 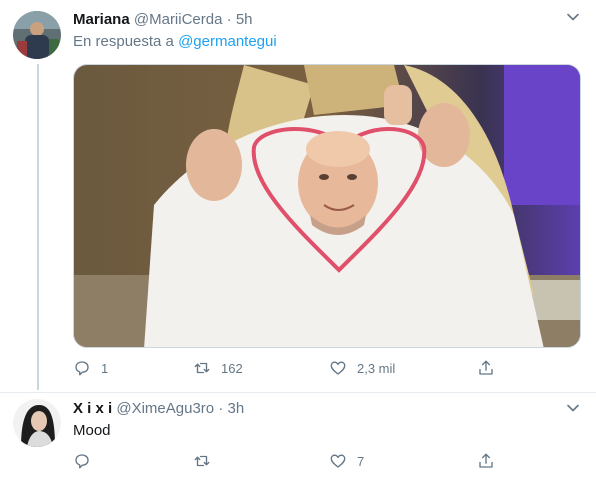 What do you see at coordinates (227, 41) in the screenshot?
I see `mention-link: @germantegui` at bounding box center [227, 41].